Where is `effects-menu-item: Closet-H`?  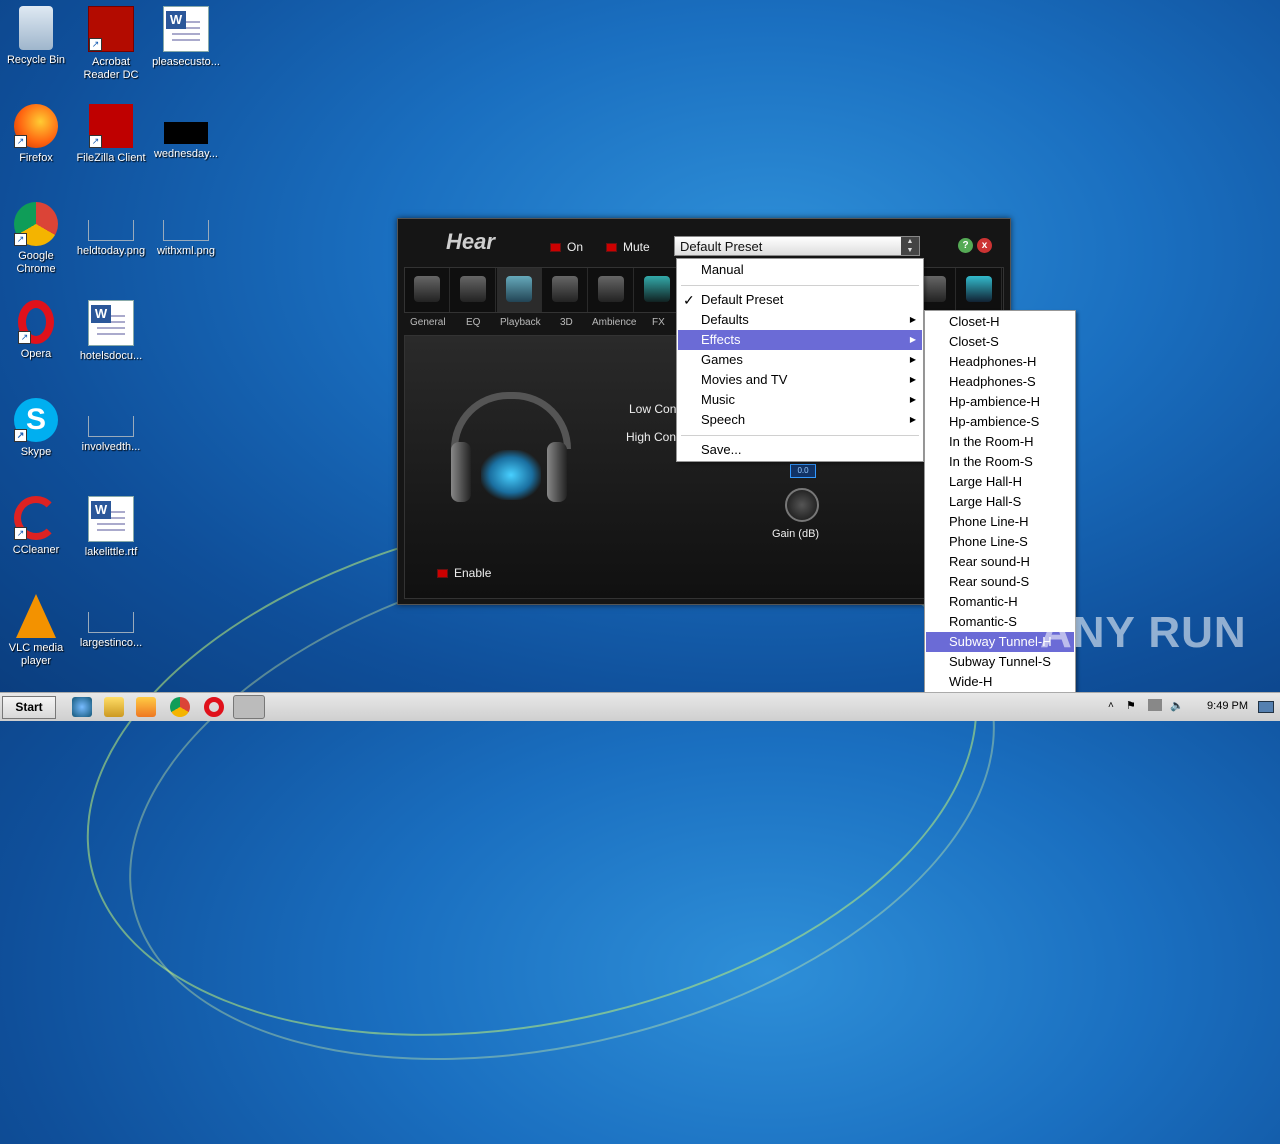
effects-menu-item: Closet-H is located at coordinates (1000, 322).